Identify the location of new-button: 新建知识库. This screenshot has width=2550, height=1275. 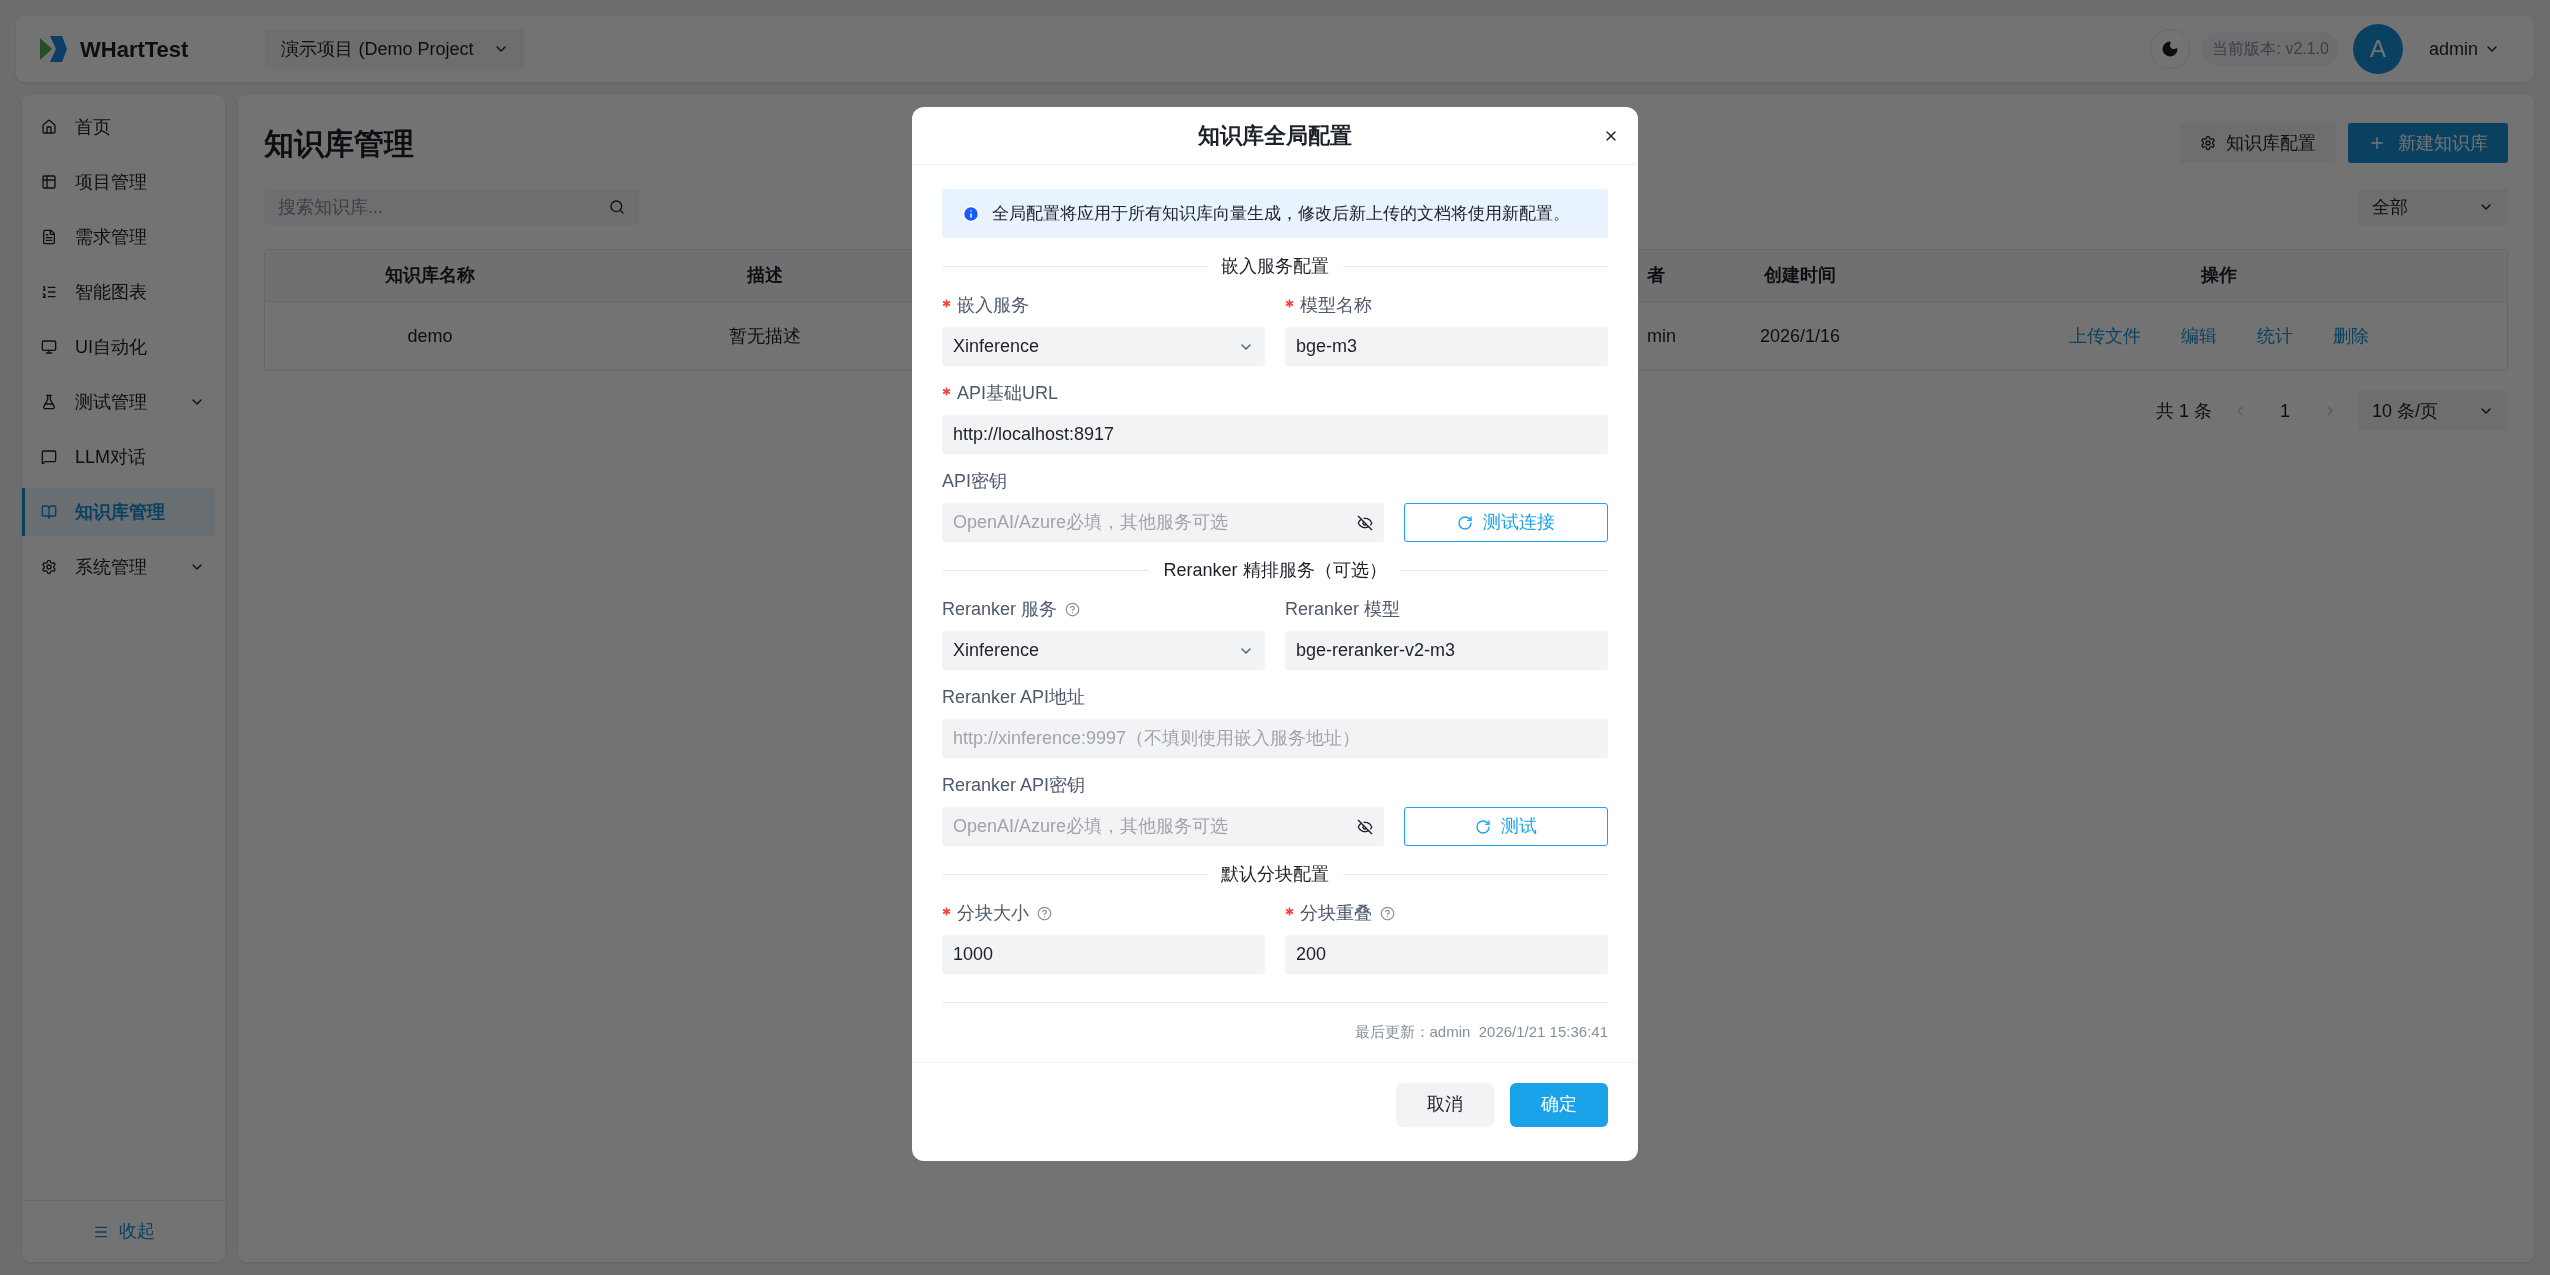
(2428, 143).